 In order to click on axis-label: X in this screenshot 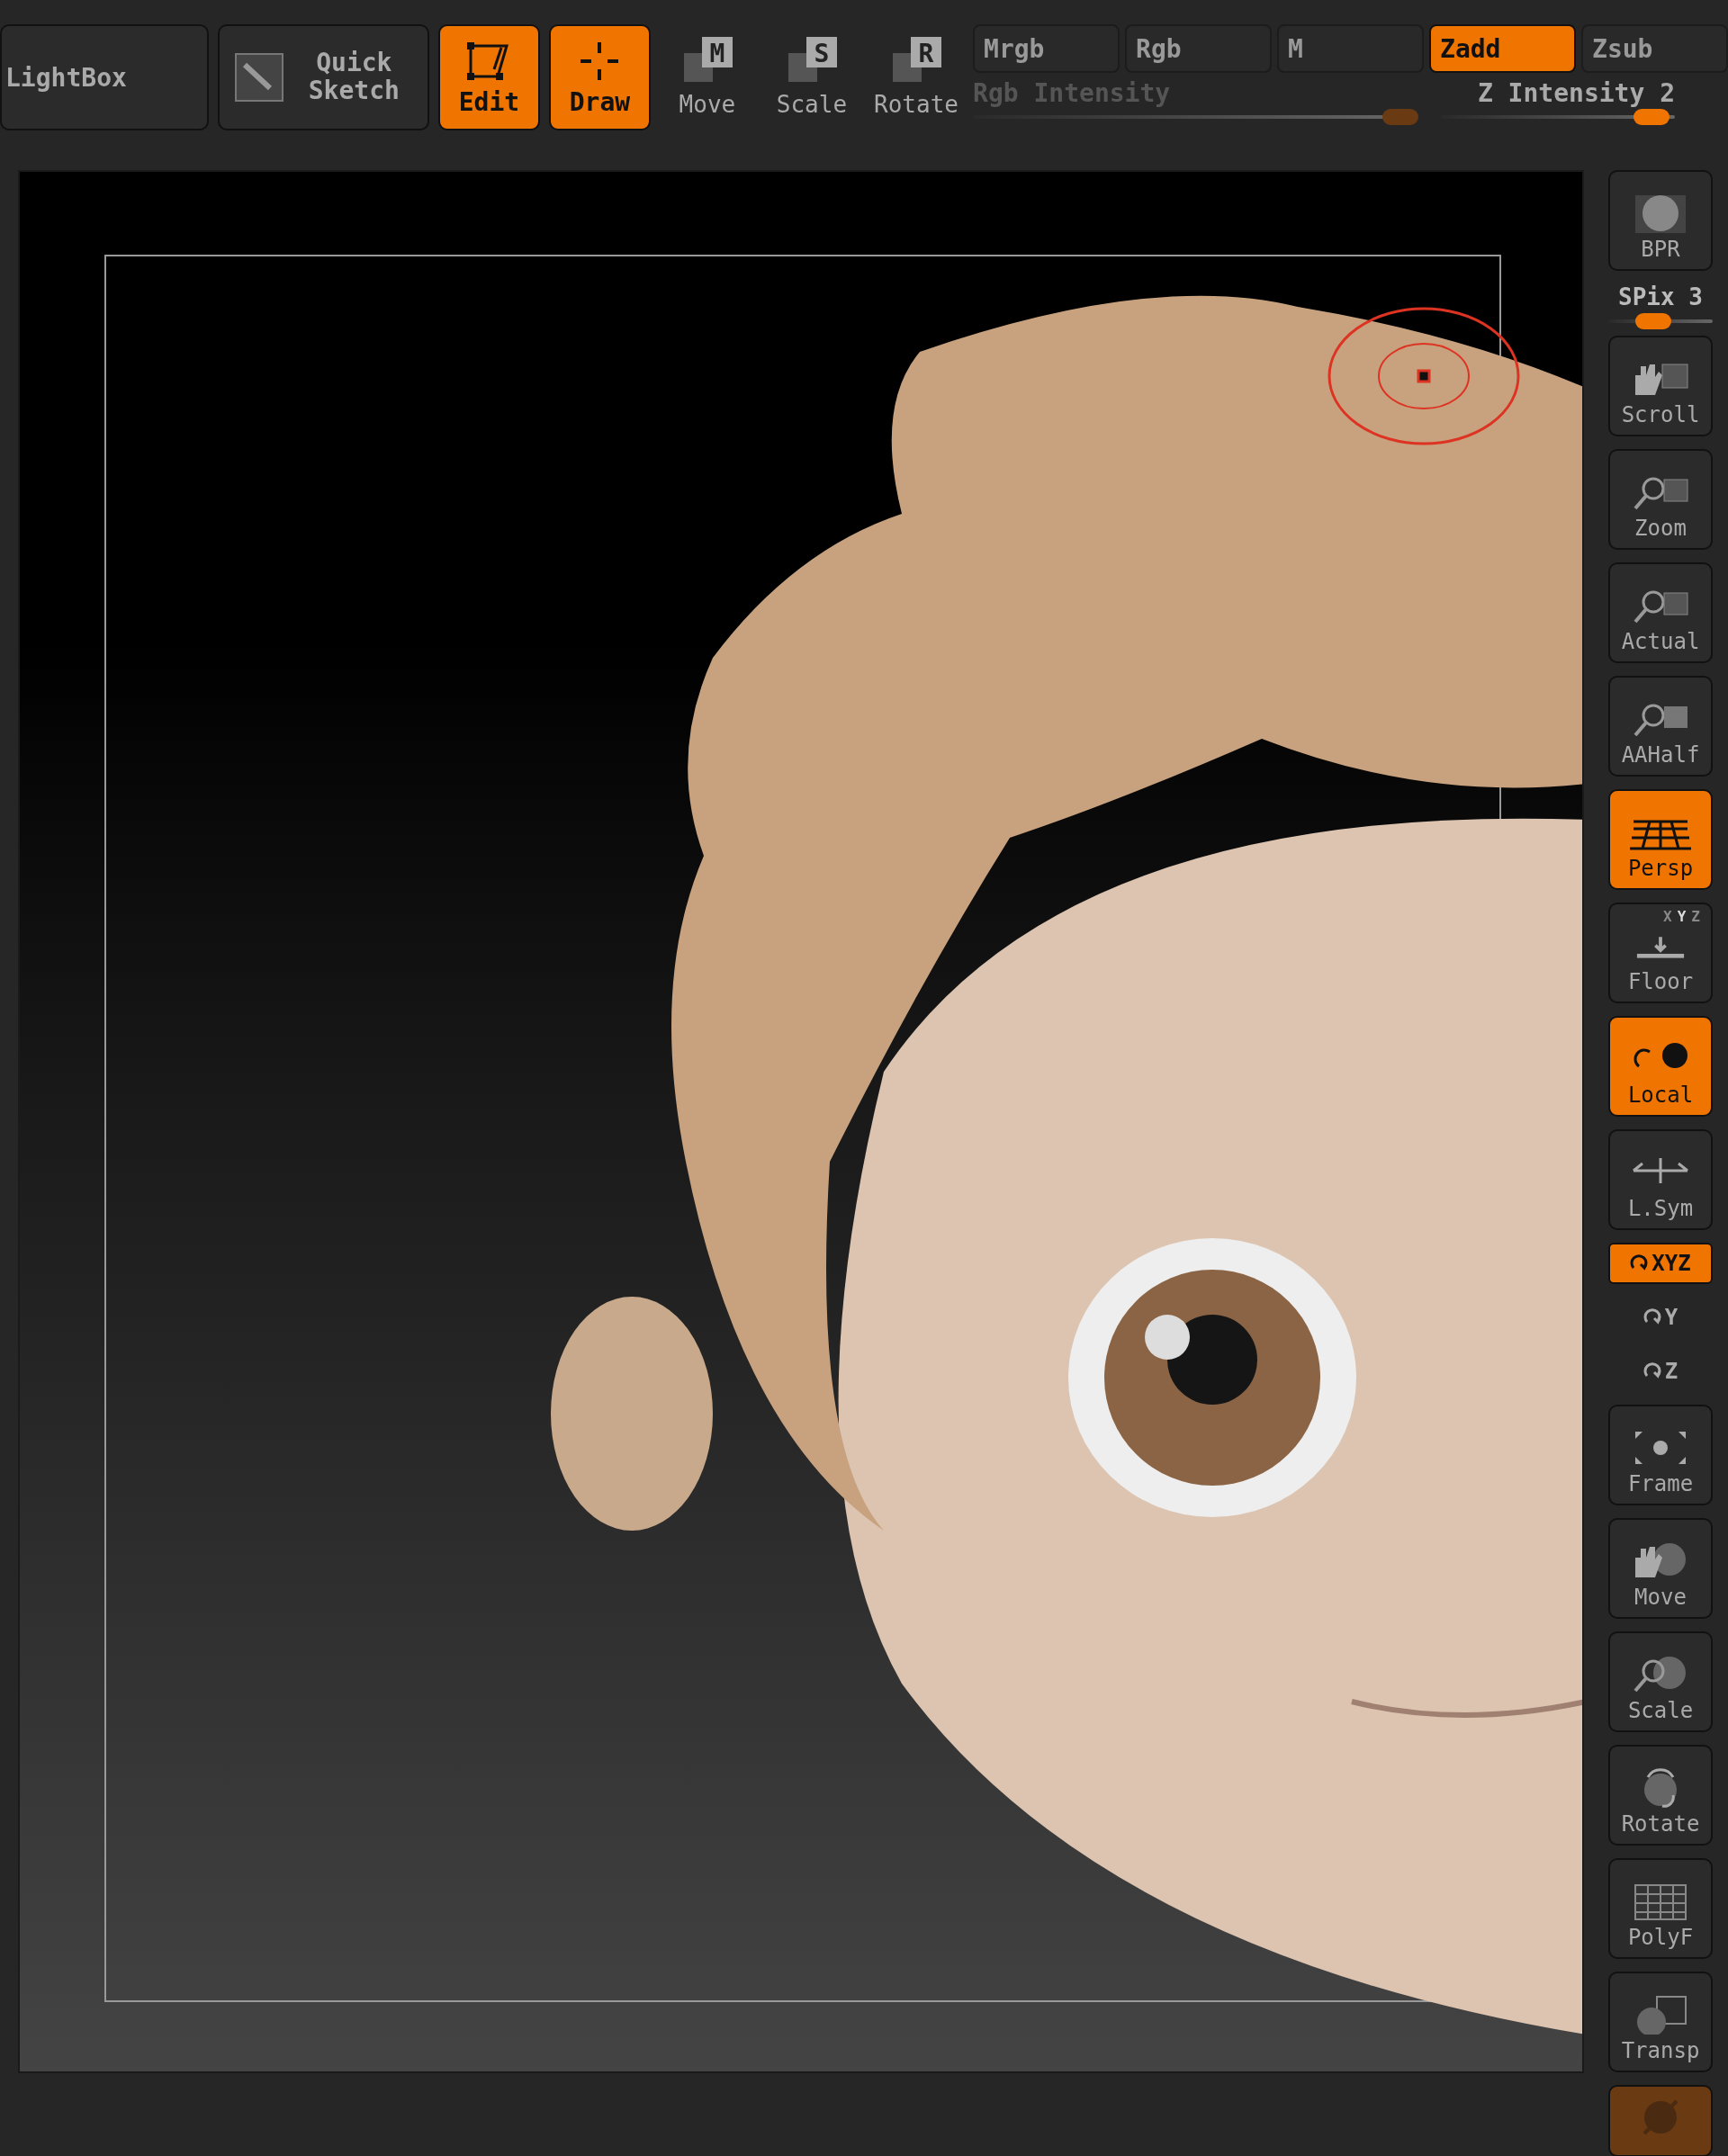, I will do `click(1667, 916)`.